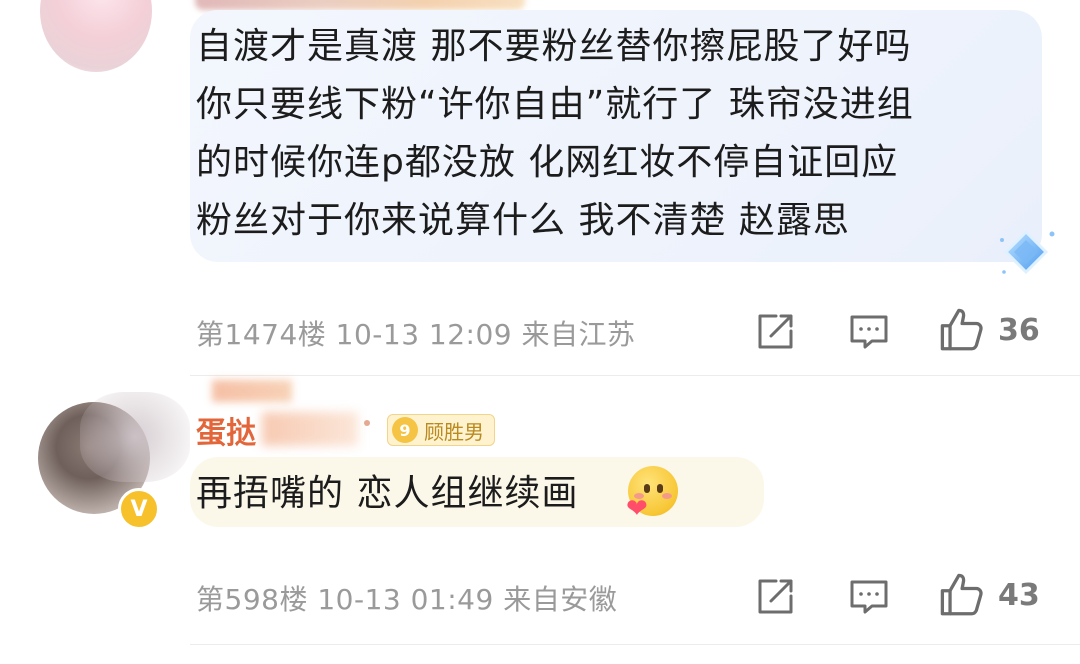 The width and height of the screenshot is (1080, 664). What do you see at coordinates (96, 36) in the screenshot?
I see `avatar` at bounding box center [96, 36].